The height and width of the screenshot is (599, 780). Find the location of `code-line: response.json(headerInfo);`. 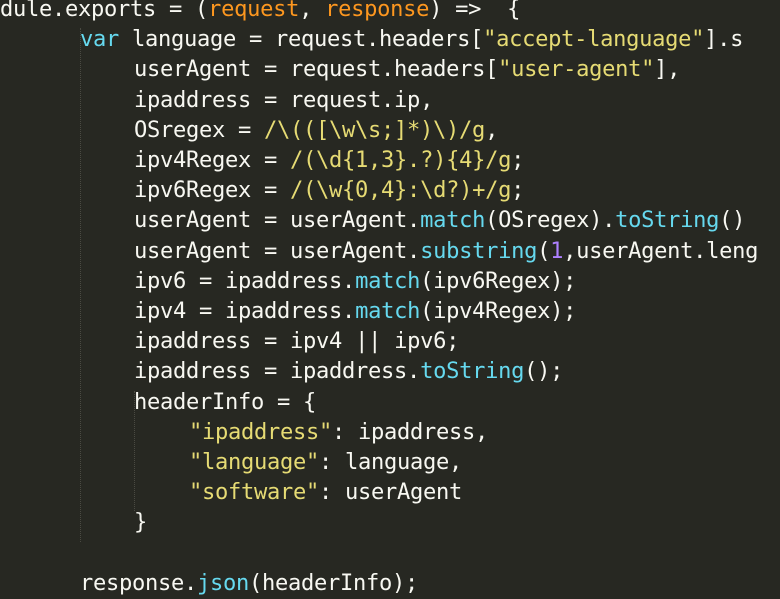

code-line: response.json(headerInfo); is located at coordinates (249, 583).